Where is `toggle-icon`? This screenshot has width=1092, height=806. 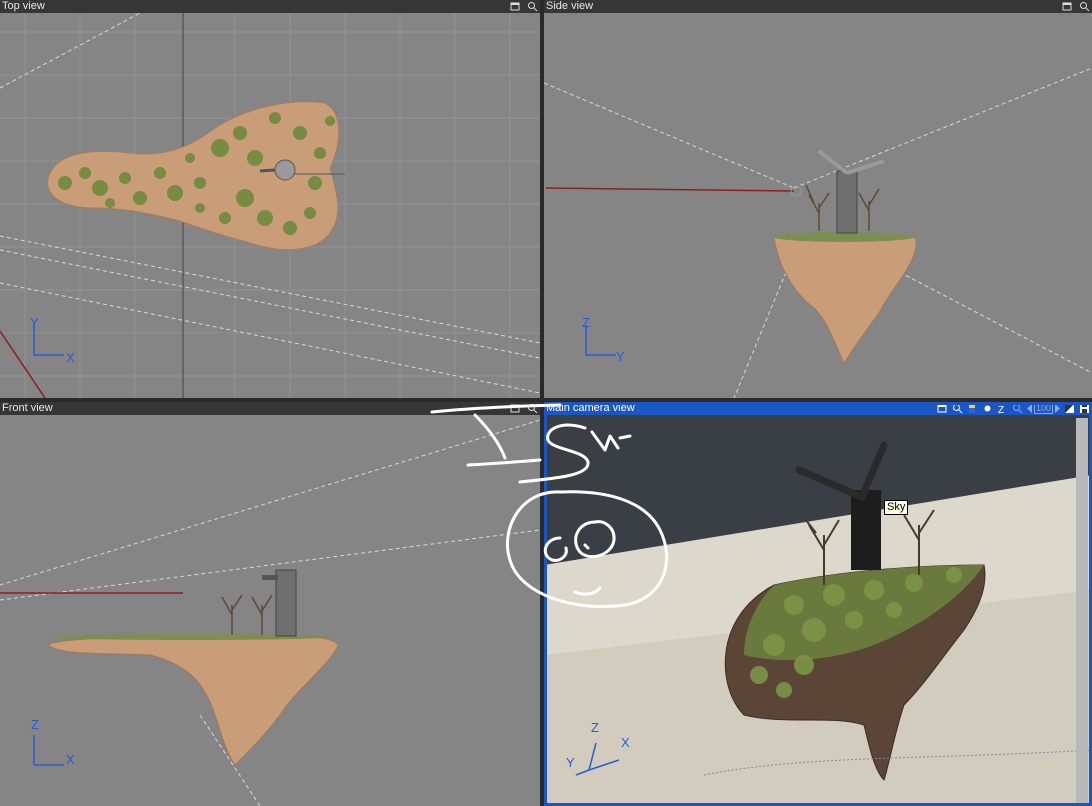
toggle-icon is located at coordinates (1069, 408).